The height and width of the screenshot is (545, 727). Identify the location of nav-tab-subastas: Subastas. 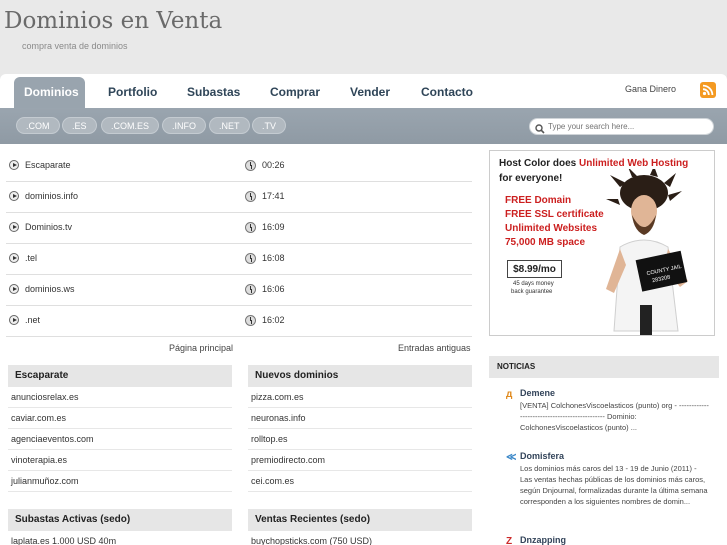
(213, 93).